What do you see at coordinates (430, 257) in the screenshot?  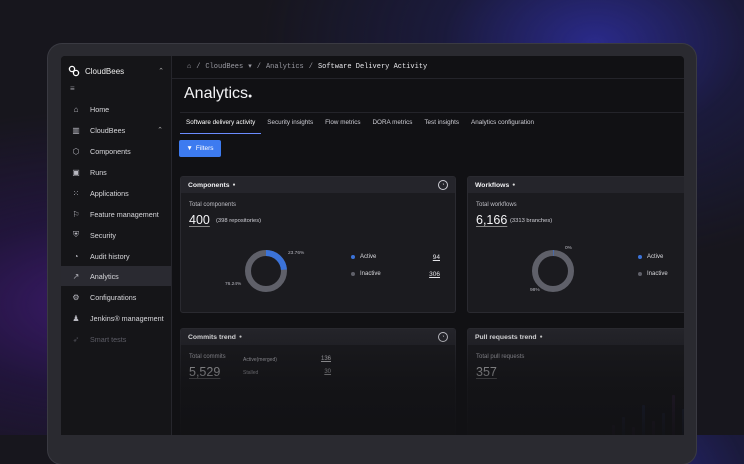 I see `active-count: 94` at bounding box center [430, 257].